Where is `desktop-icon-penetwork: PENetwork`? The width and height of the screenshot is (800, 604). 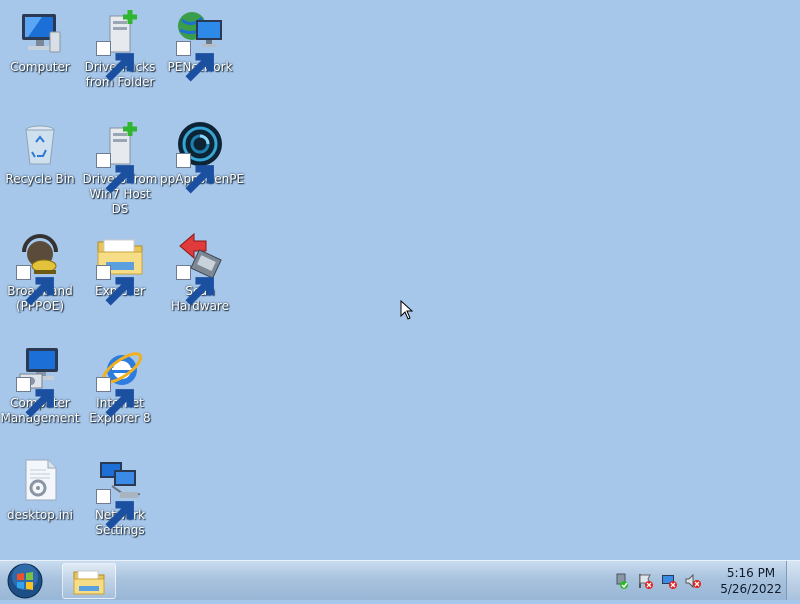 desktop-icon-penetwork: PENetwork is located at coordinates (200, 50).